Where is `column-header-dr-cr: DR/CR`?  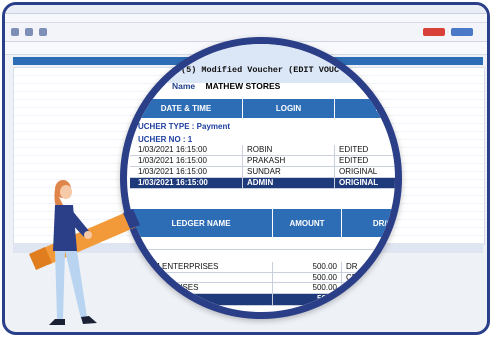
column-header-dr-cr: DR/CR is located at coordinates (368, 223).